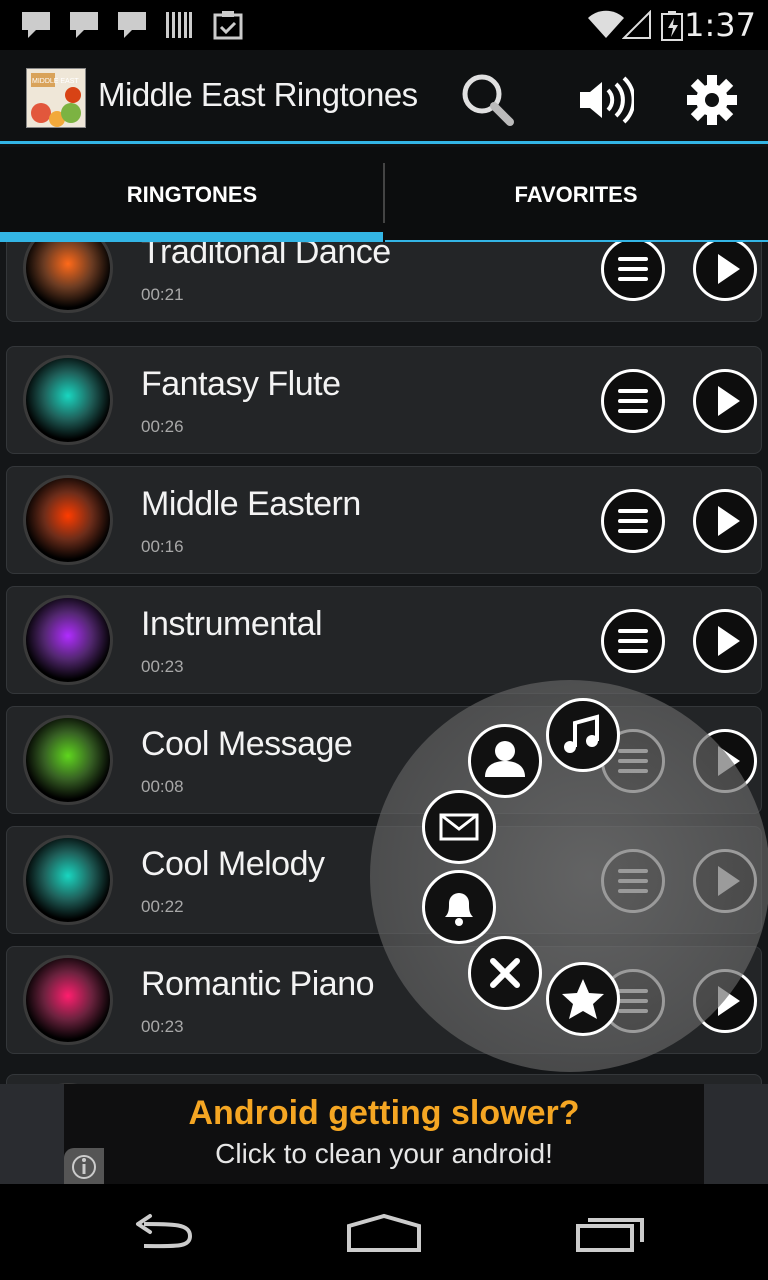 This screenshot has width=768, height=1280. I want to click on ringtone-title: Instrumental, so click(232, 624).